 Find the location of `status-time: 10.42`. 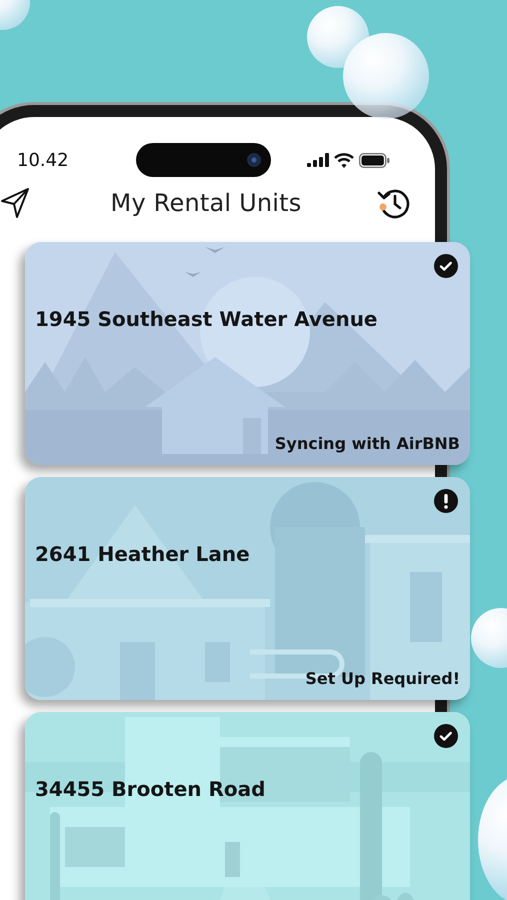

status-time: 10.42 is located at coordinates (43, 160).